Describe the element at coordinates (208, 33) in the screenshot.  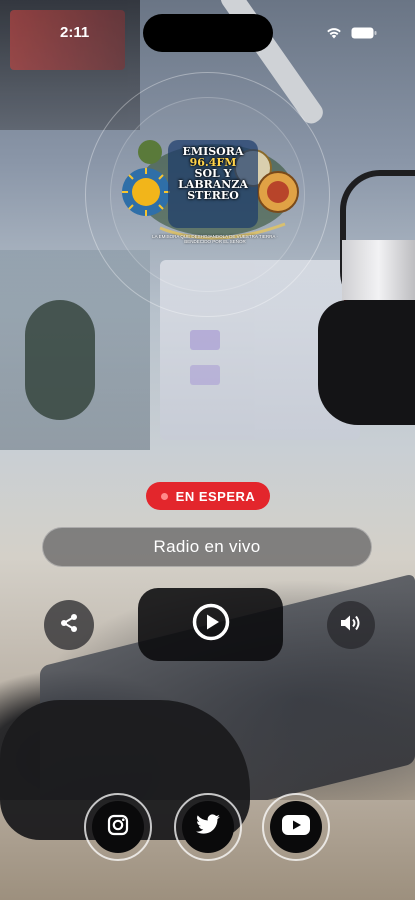
I see `dynamic-island` at that location.